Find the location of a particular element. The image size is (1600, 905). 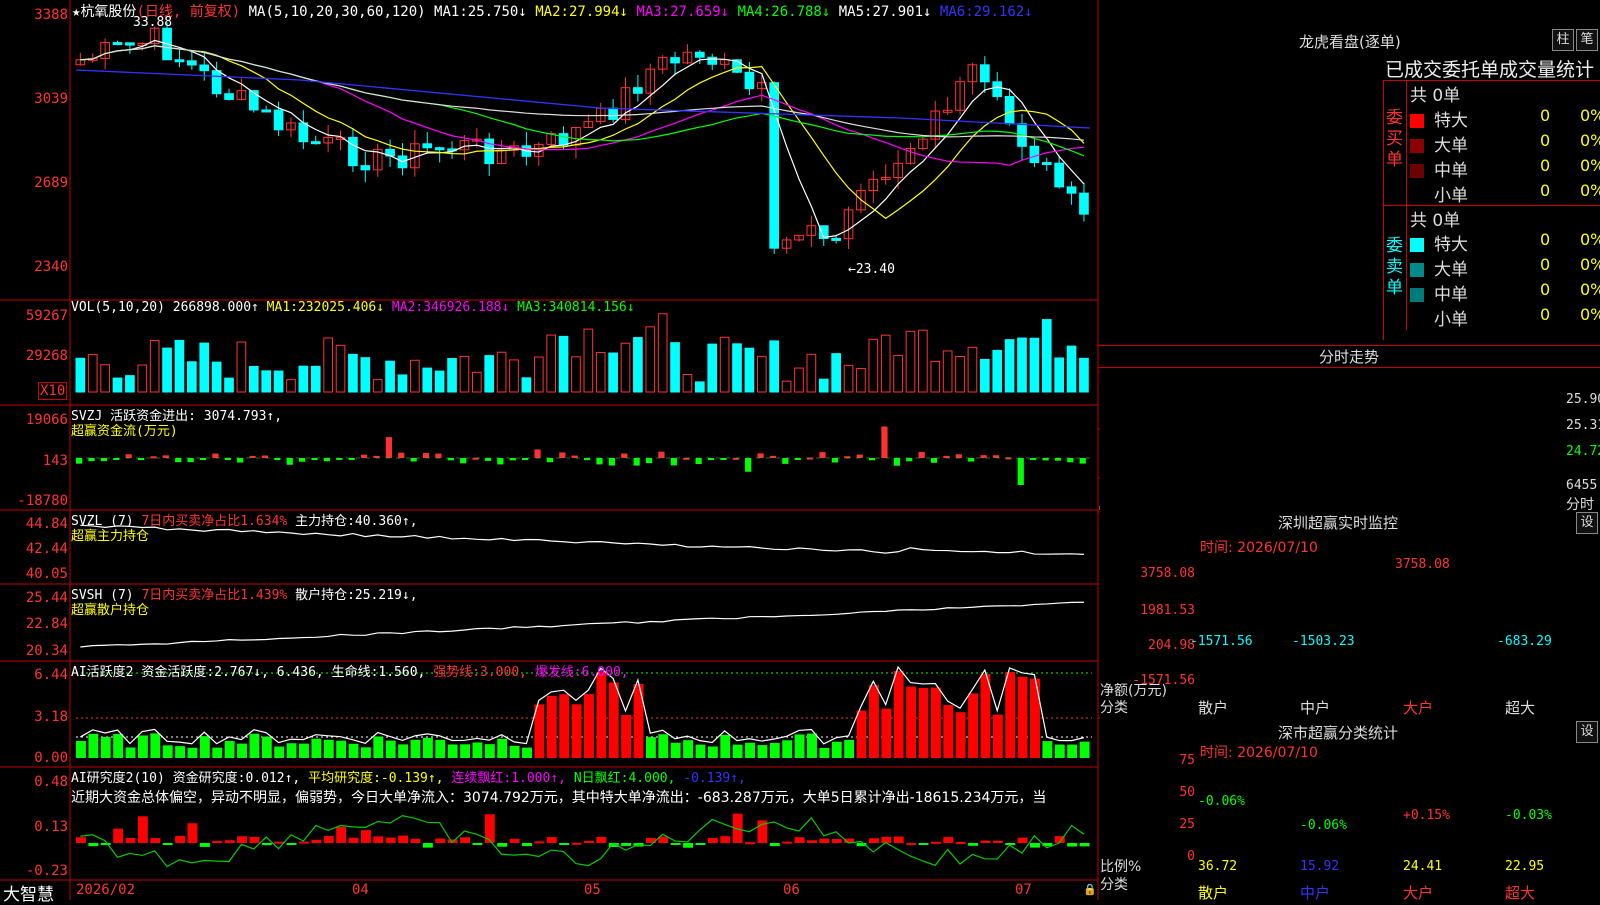

ai1-ytick-1: 3.18 is located at coordinates (51, 717).